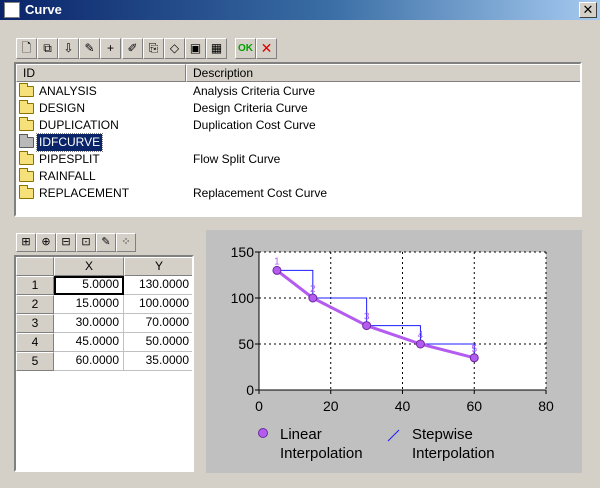 This screenshot has width=600, height=488. I want to click on curve-id: IDFCURVE, so click(69, 142).